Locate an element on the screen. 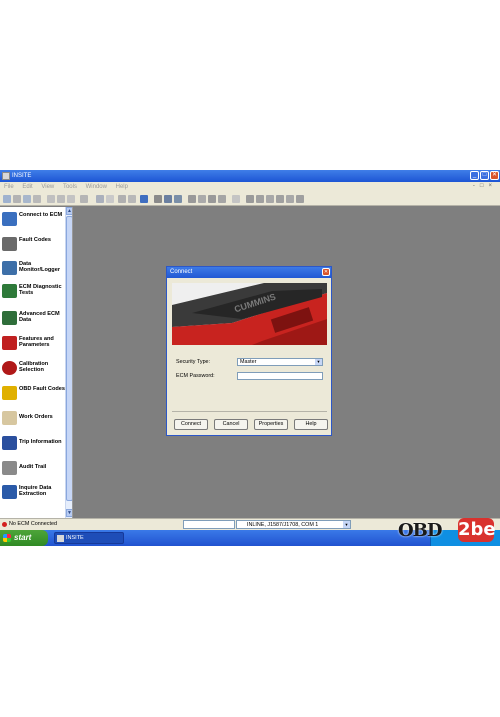 Image resolution: width=500 pixels, height=717 pixels. dialog-close-button: ✕ is located at coordinates (326, 272).